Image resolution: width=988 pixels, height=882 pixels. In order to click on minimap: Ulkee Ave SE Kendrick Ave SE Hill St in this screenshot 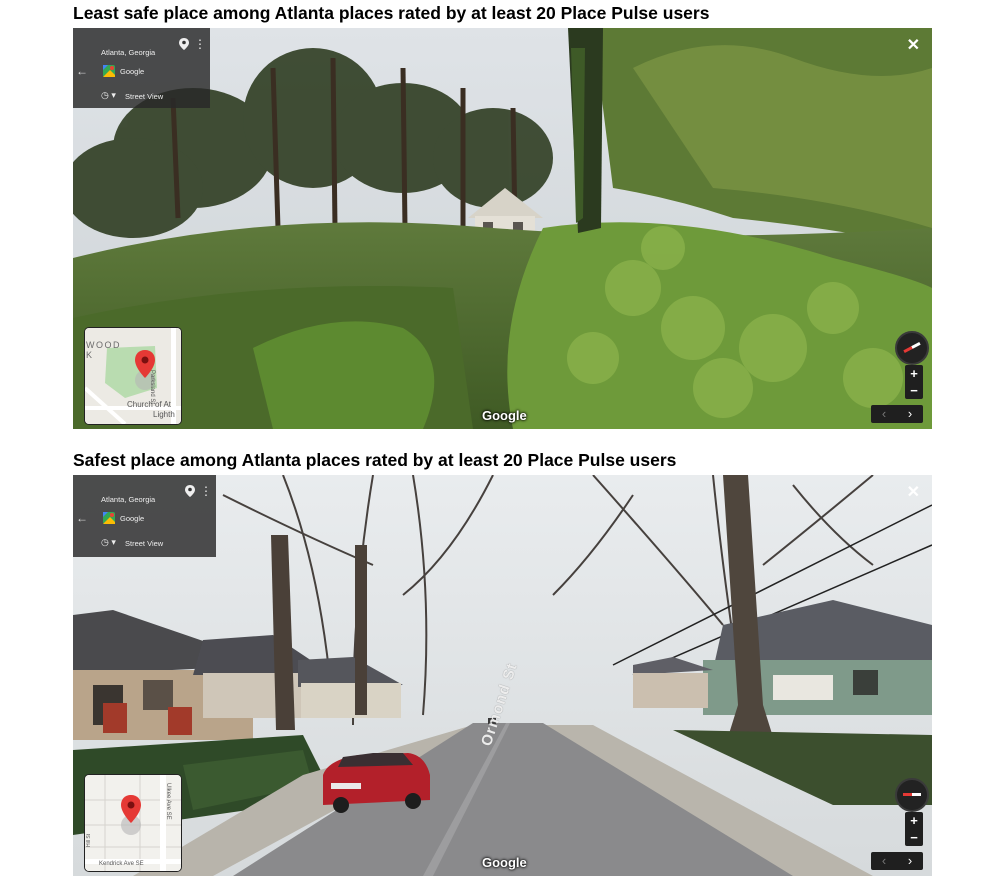, I will do `click(133, 823)`.